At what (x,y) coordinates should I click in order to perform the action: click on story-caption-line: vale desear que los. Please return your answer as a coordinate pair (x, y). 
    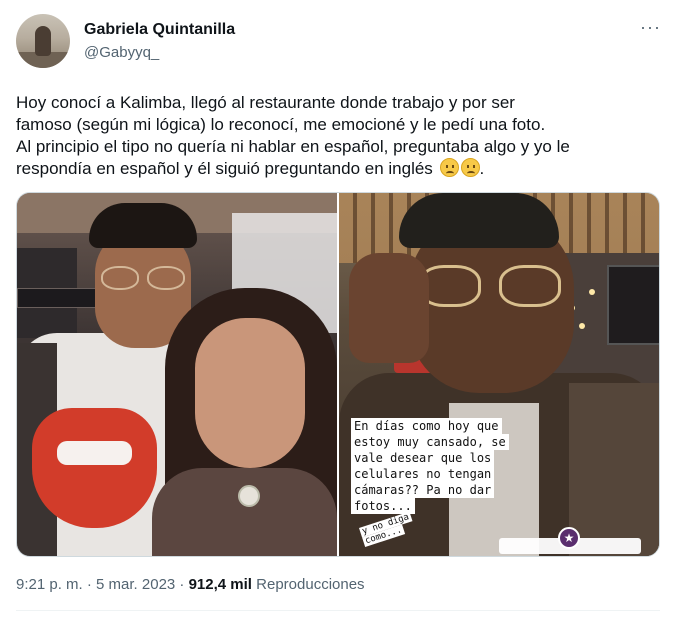
    Looking at the image, I should click on (423, 458).